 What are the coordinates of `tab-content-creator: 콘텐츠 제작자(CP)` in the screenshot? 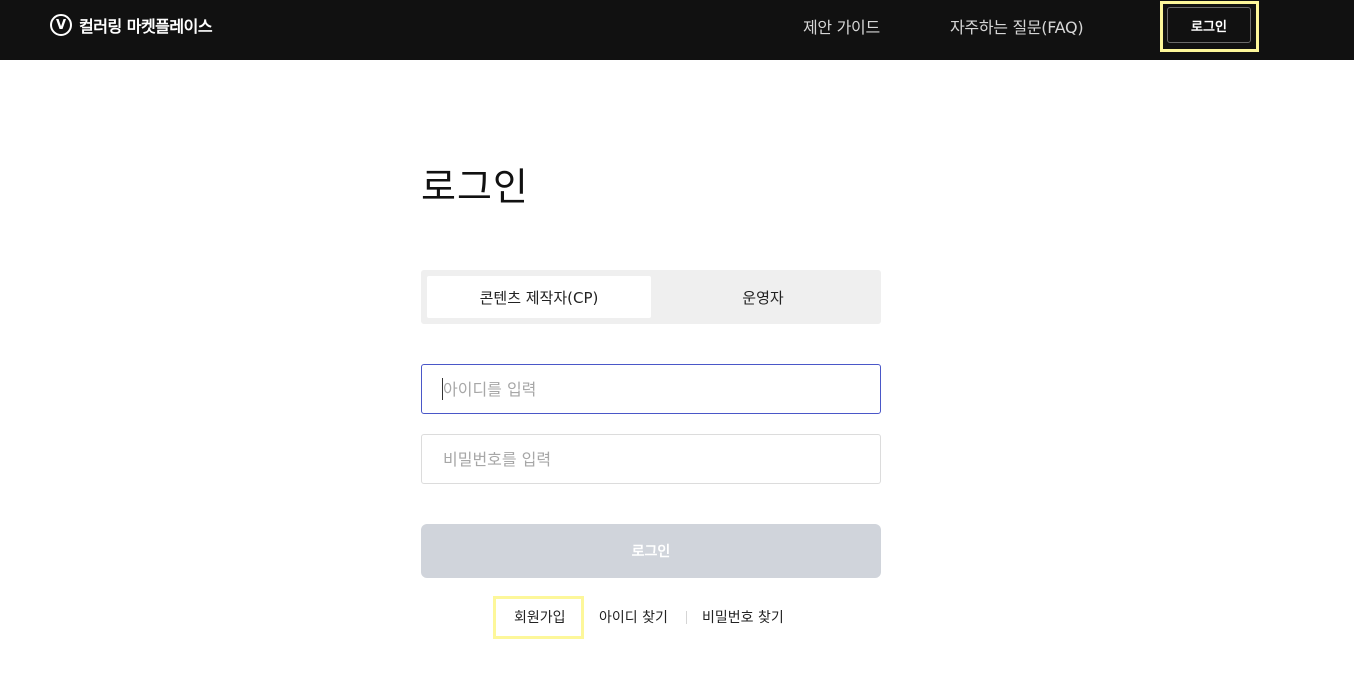 It's located at (539, 297).